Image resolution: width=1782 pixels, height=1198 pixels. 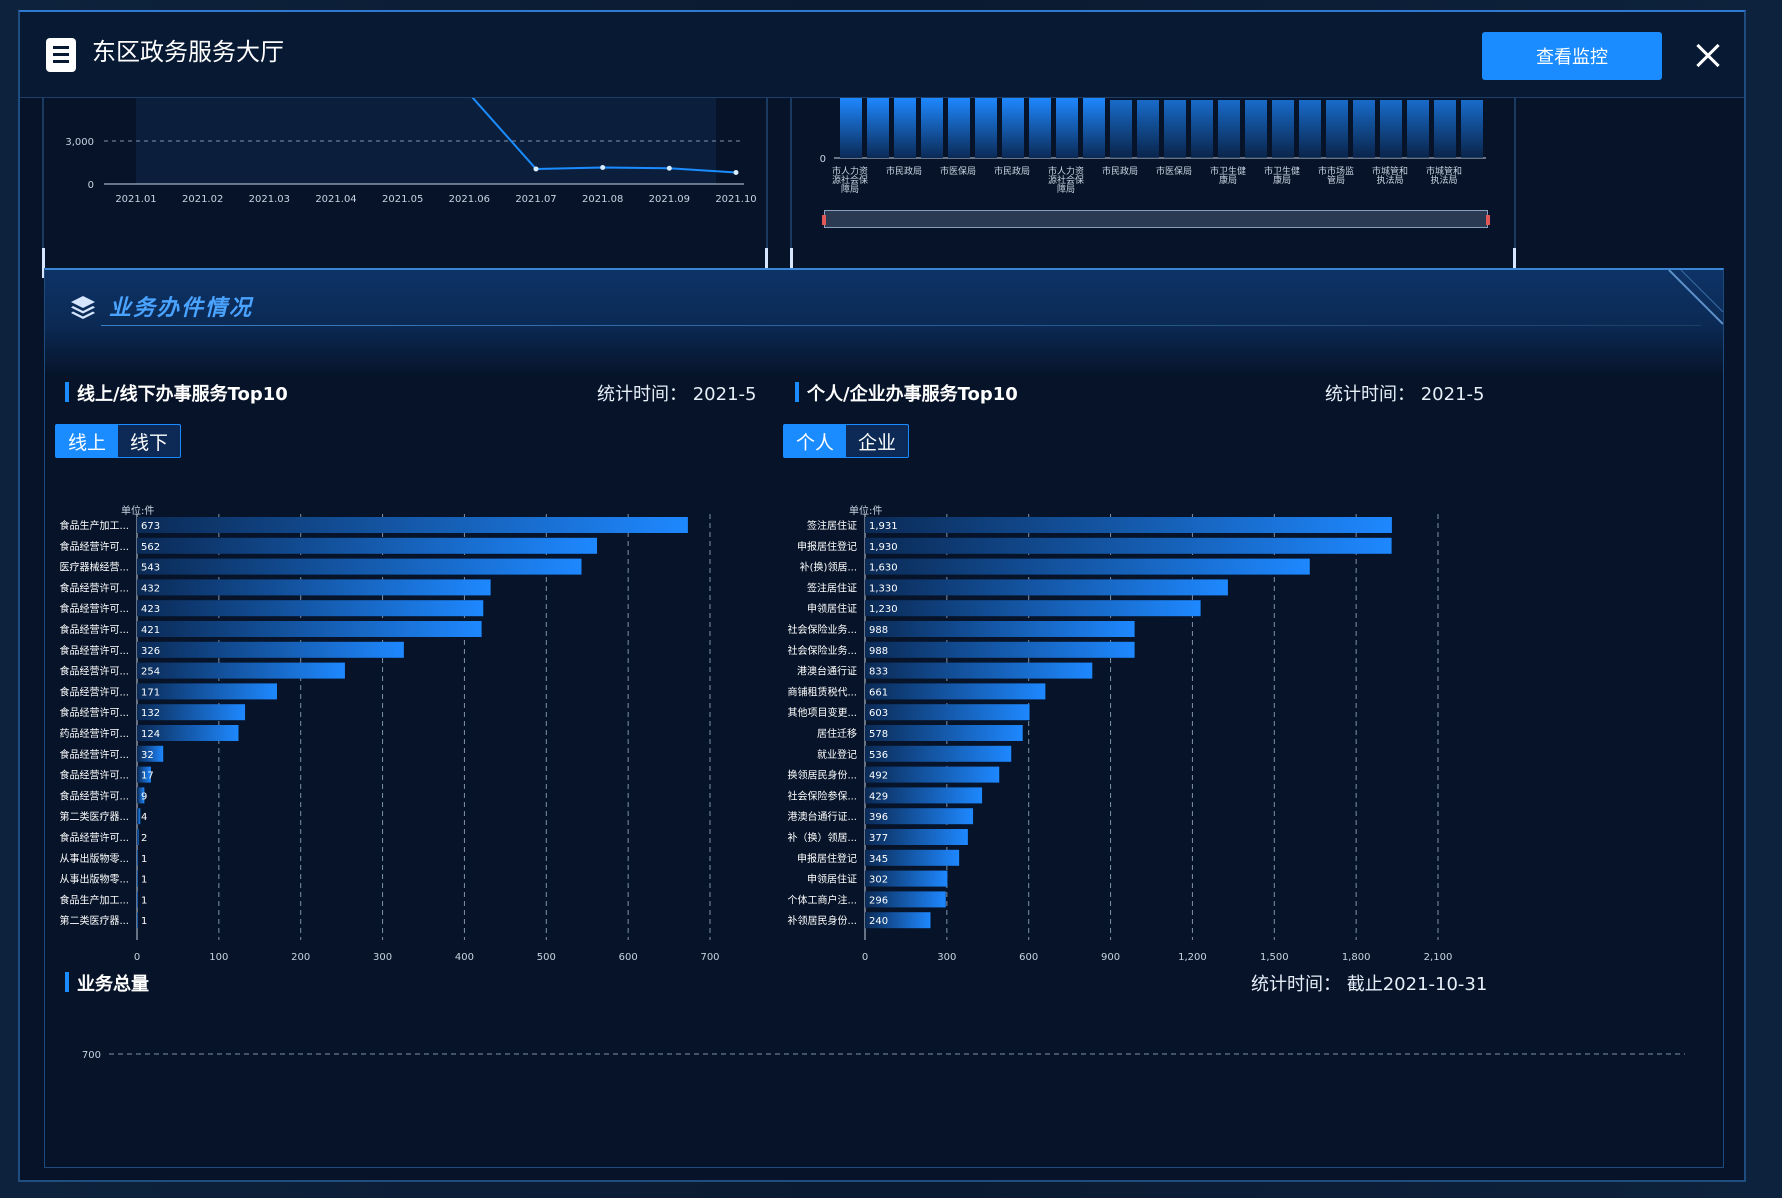 What do you see at coordinates (1369, 984) in the screenshot?
I see `total-stat-time: 统计时间： 截止2021-10-31` at bounding box center [1369, 984].